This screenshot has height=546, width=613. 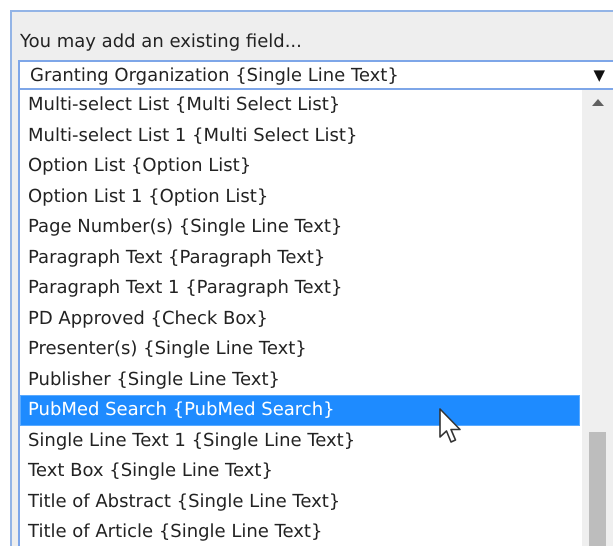 I want to click on dropdown-option: Paragraph Text 1 {Paragraph Text}, so click(x=300, y=288).